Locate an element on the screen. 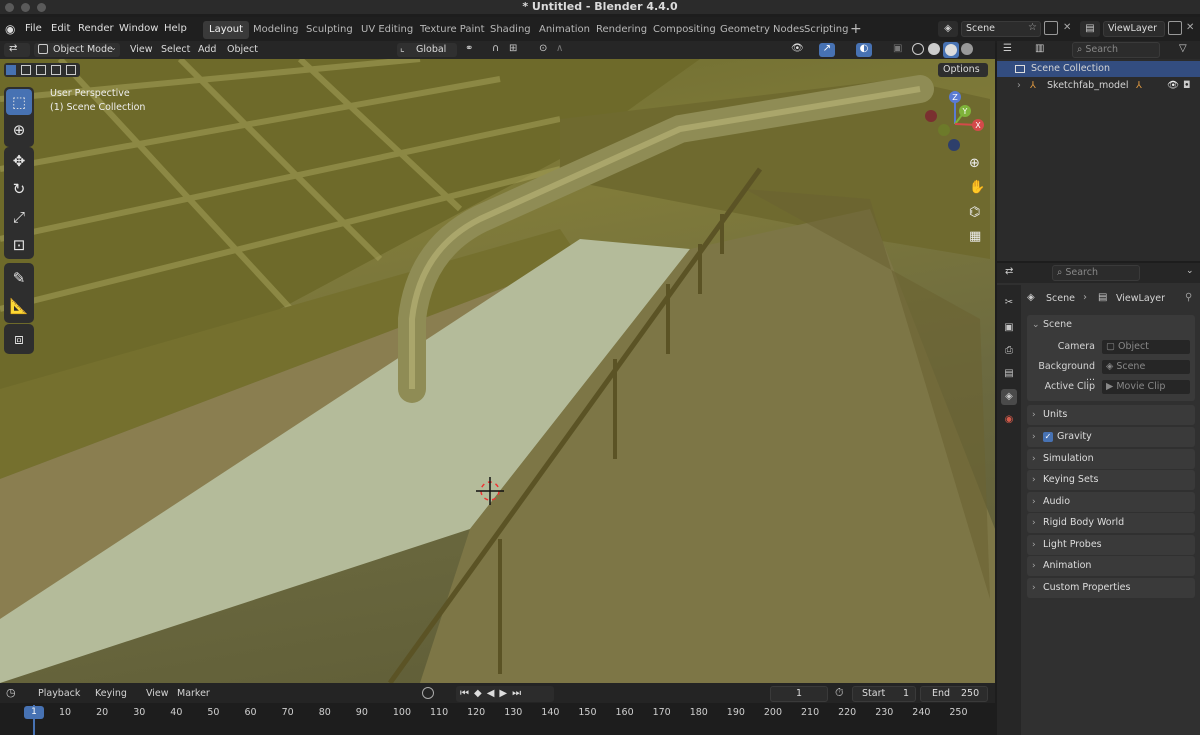 The width and height of the screenshot is (1200, 735). scale-tool-icon: ⤢ is located at coordinates (19, 217).